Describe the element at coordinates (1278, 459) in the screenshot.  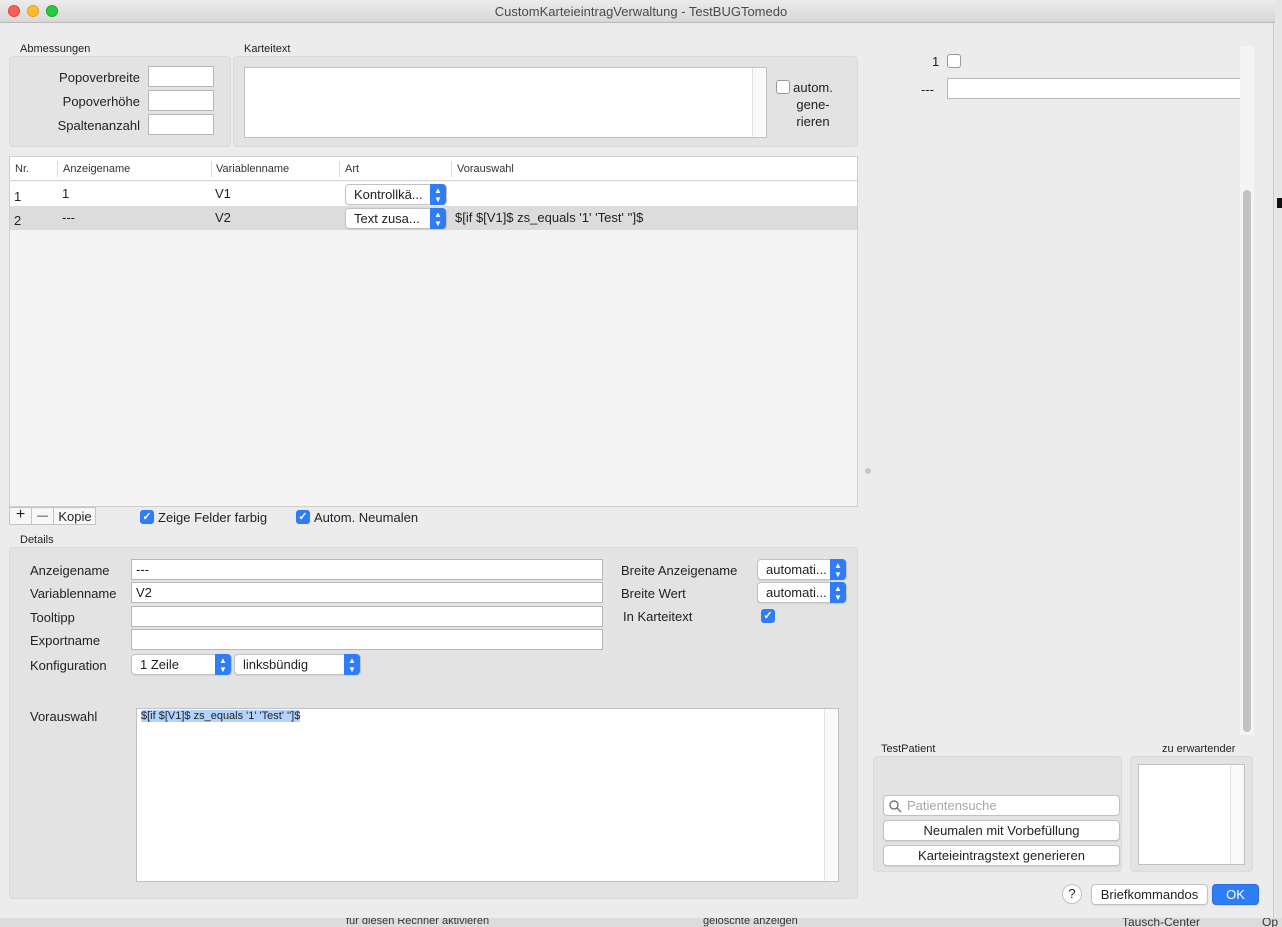
I see `background-window-edge` at that location.